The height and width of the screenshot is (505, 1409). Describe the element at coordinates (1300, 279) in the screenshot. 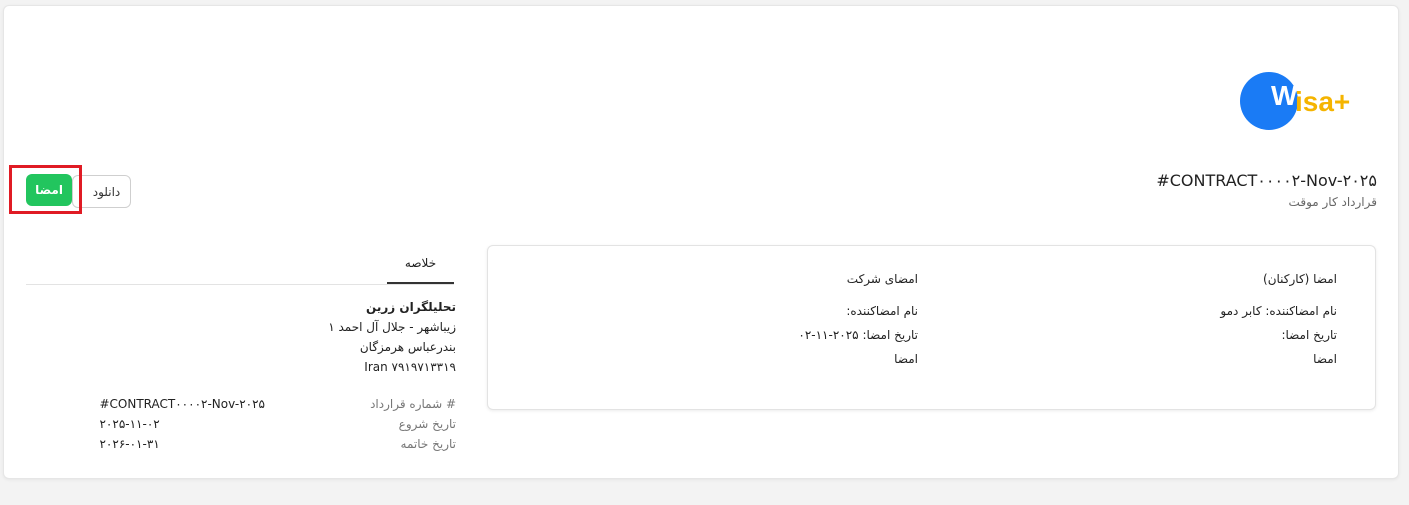

I see `employee-signature-heading: امضا (کارکنان)` at that location.